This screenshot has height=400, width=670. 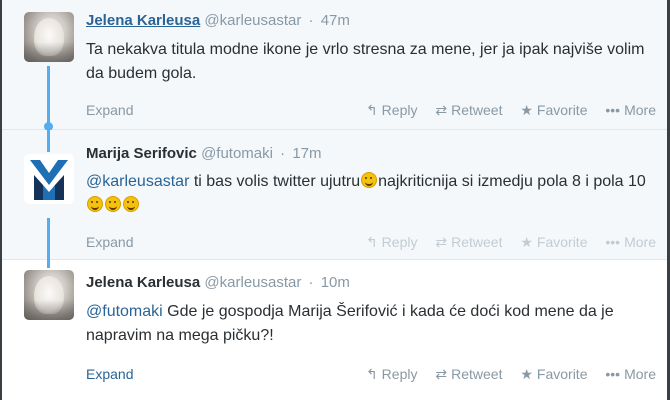 What do you see at coordinates (306, 153) in the screenshot?
I see `timestamp: 17m` at bounding box center [306, 153].